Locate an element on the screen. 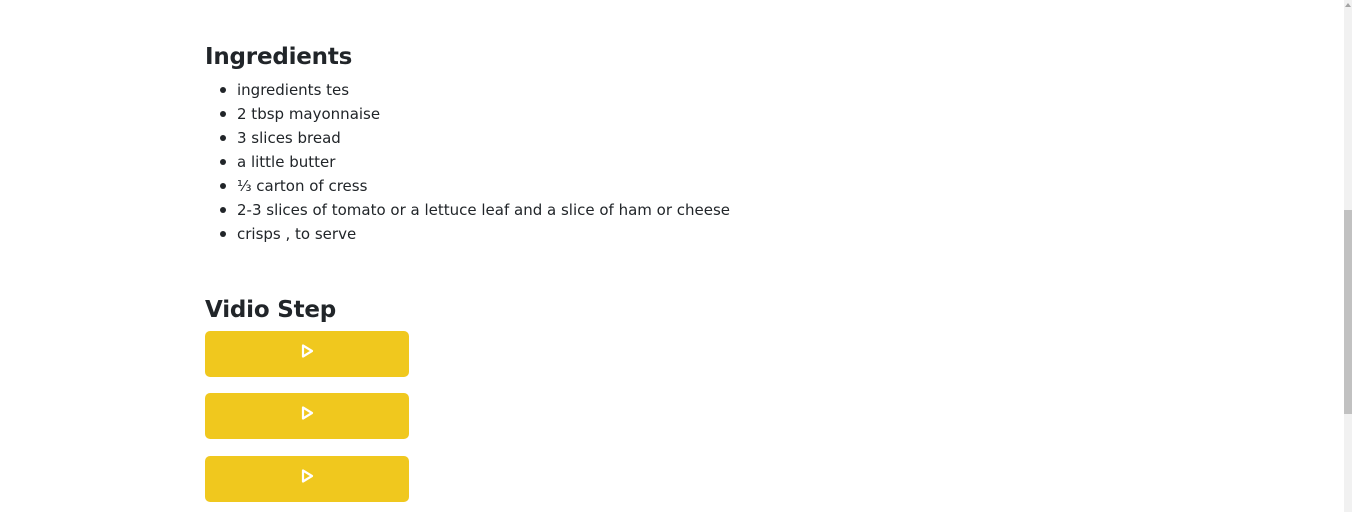  vertical-scrollbar is located at coordinates (1348, 256).